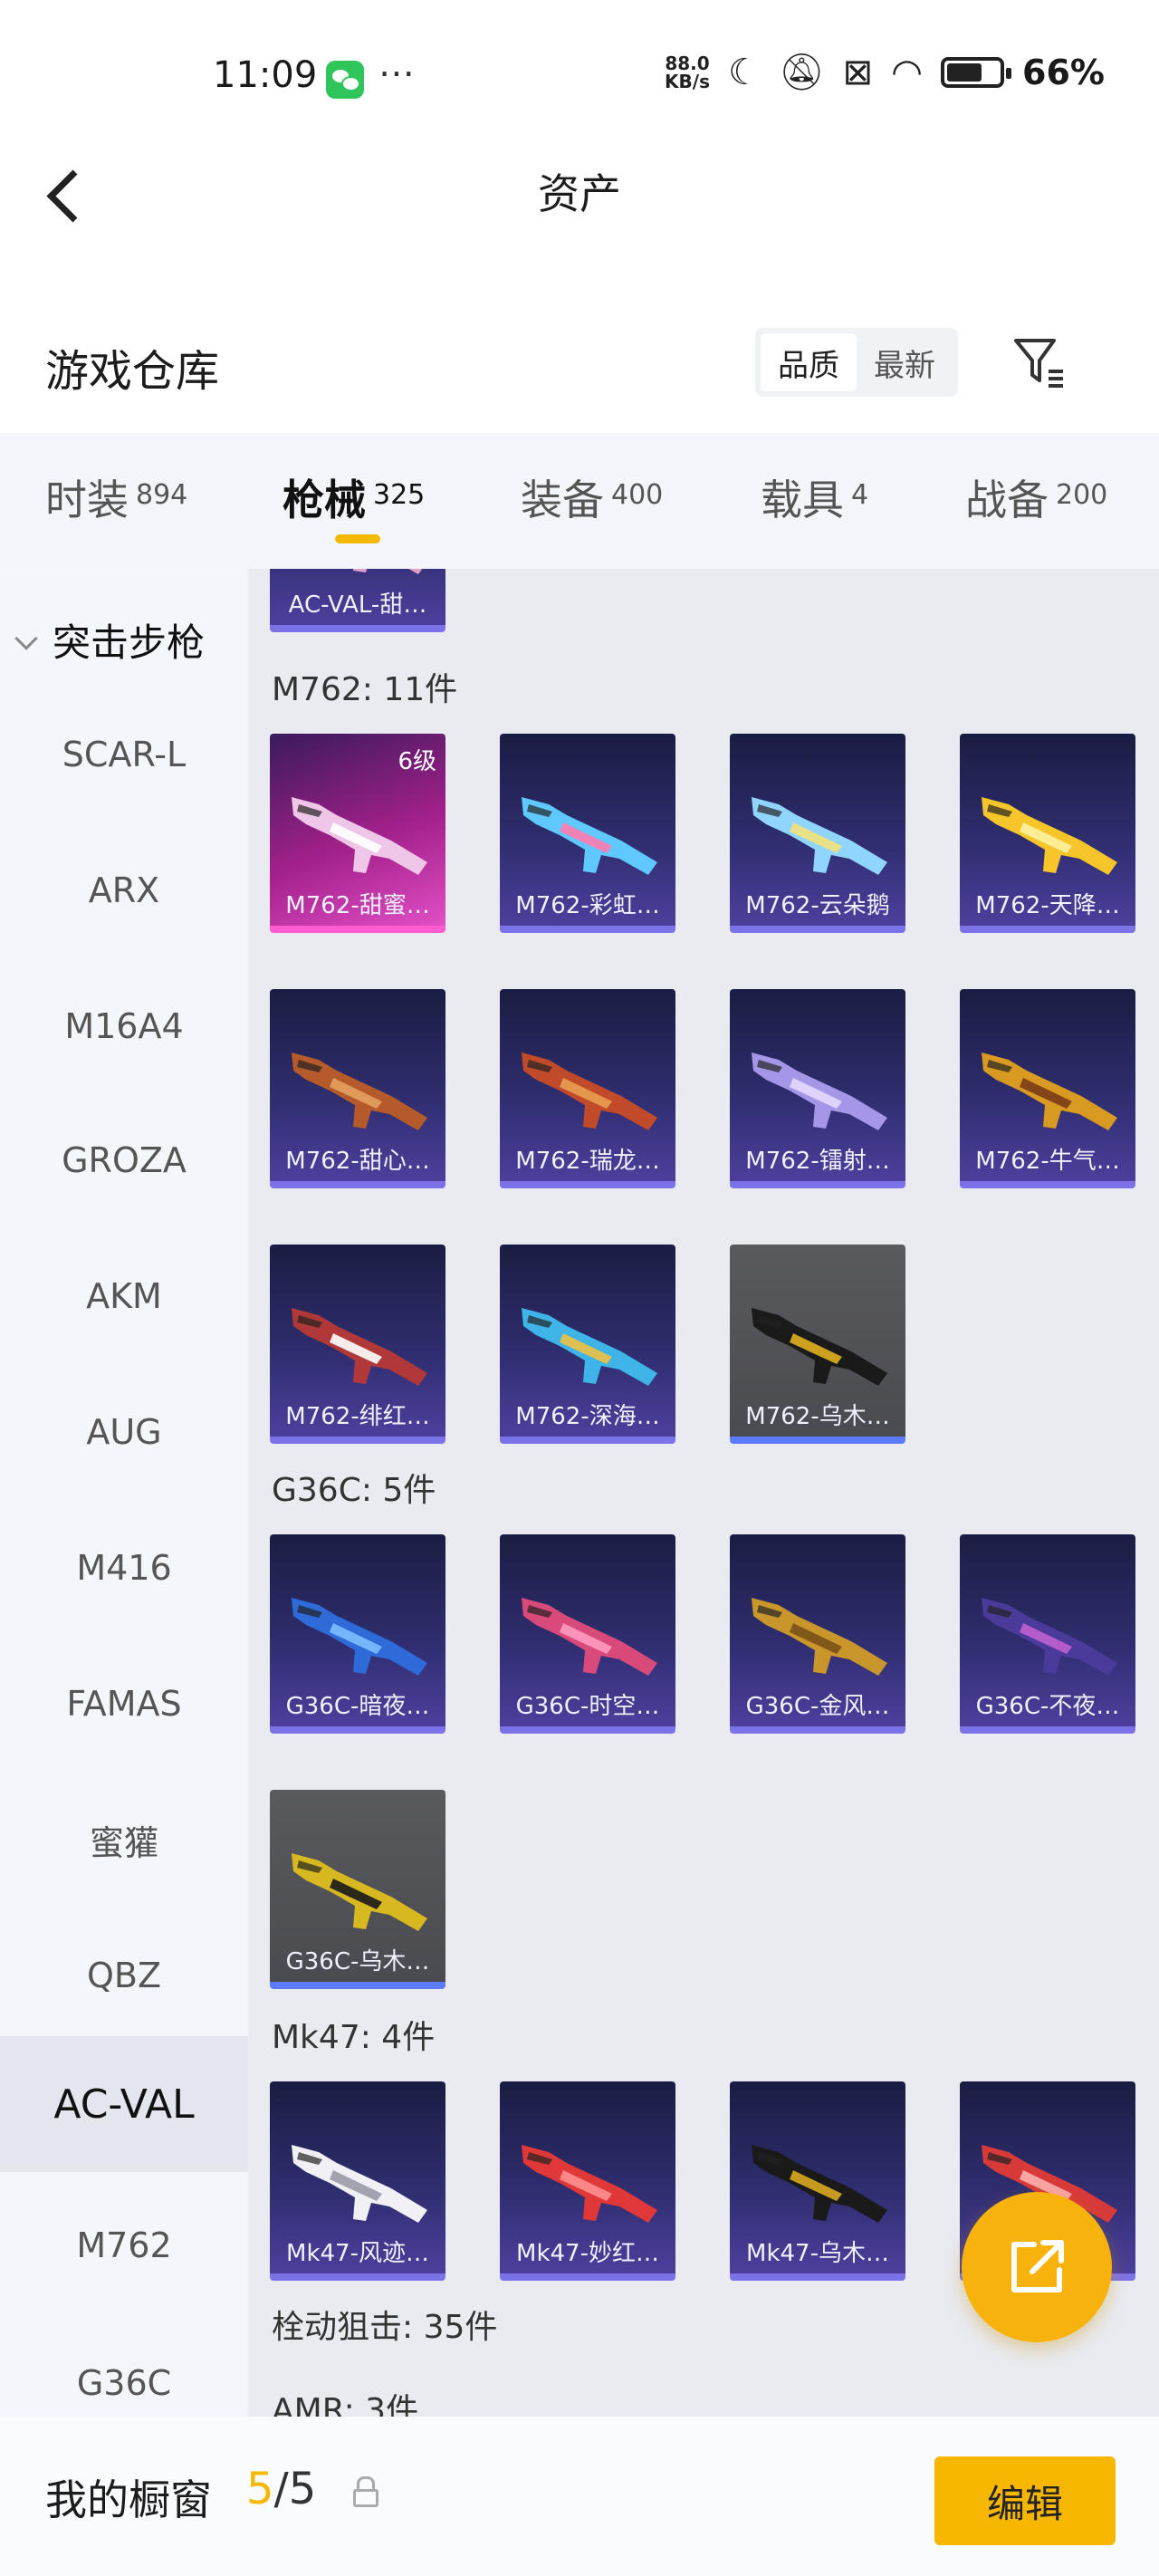 The height and width of the screenshot is (2576, 1159). Describe the element at coordinates (124, 890) in the screenshot. I see `sidebar-item: ARX` at that location.